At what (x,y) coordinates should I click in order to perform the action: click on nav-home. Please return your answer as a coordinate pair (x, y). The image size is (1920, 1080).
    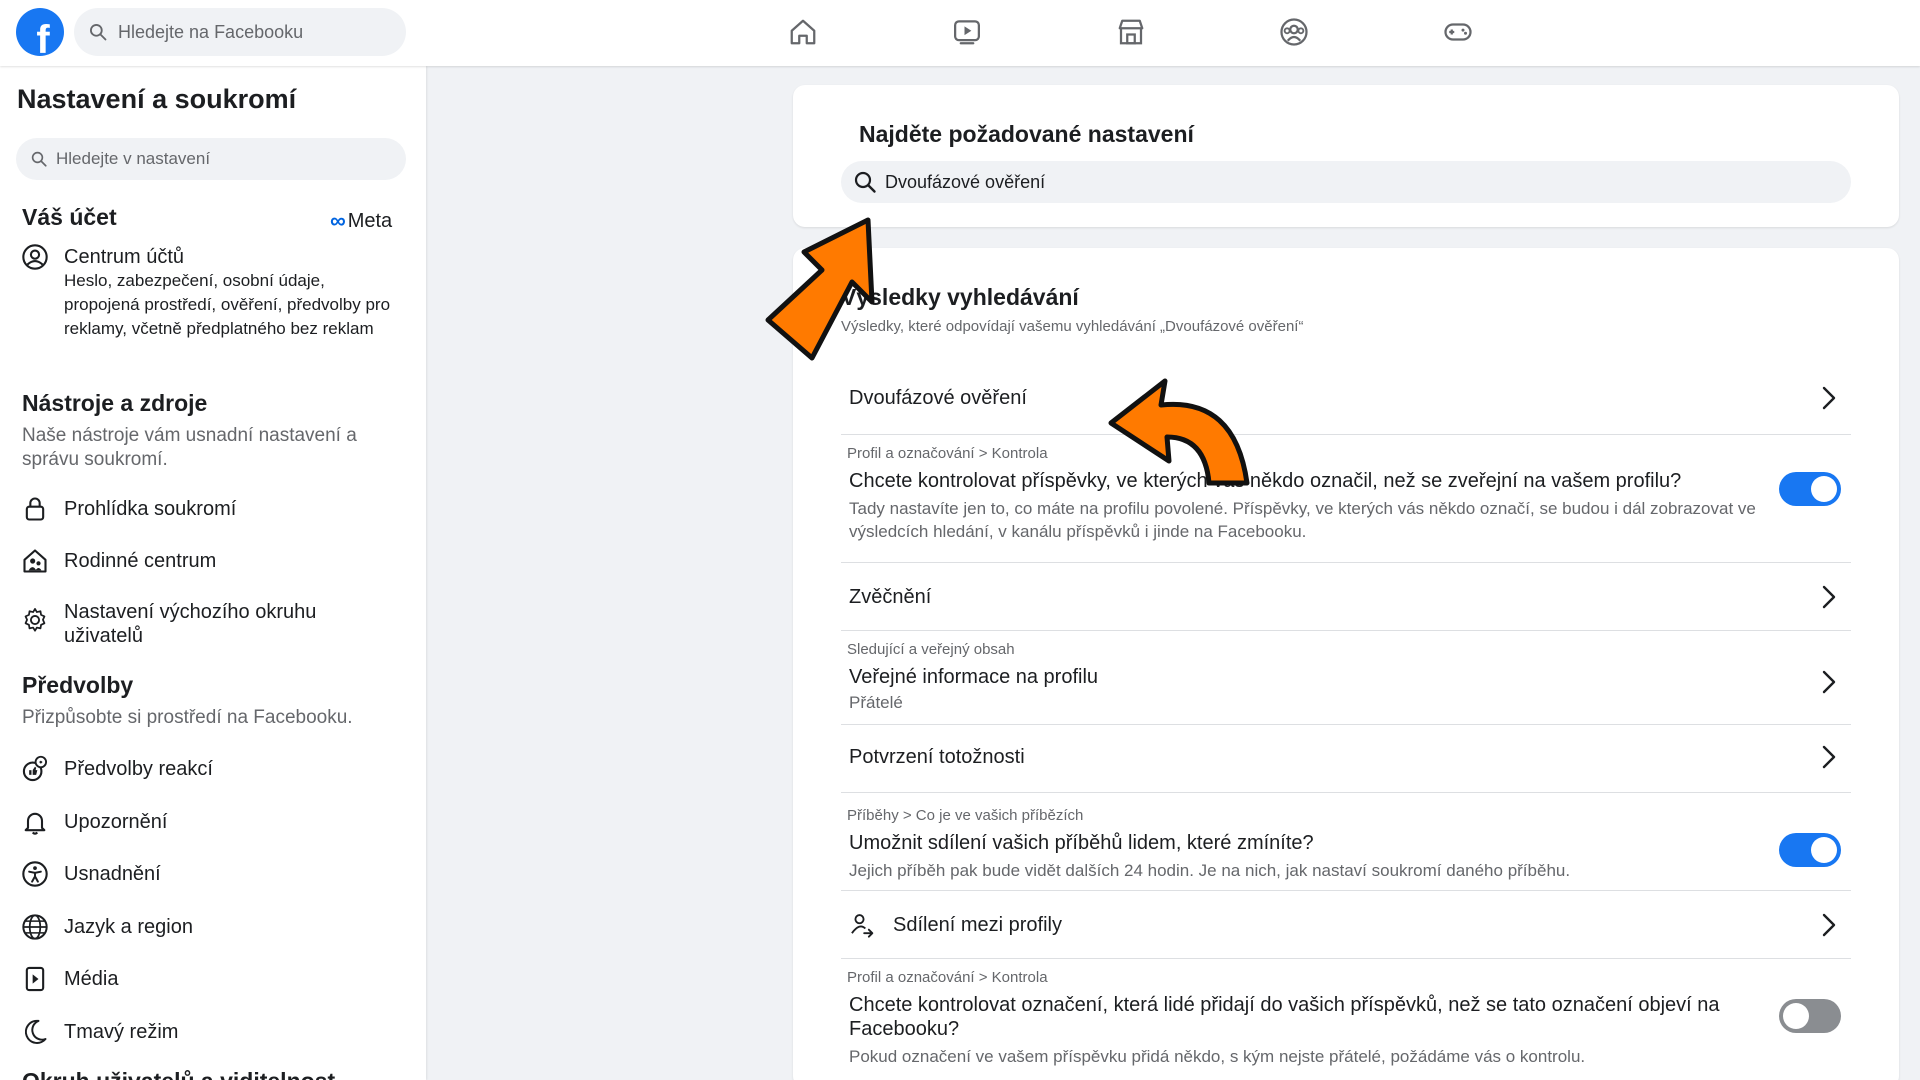
    Looking at the image, I should click on (803, 32).